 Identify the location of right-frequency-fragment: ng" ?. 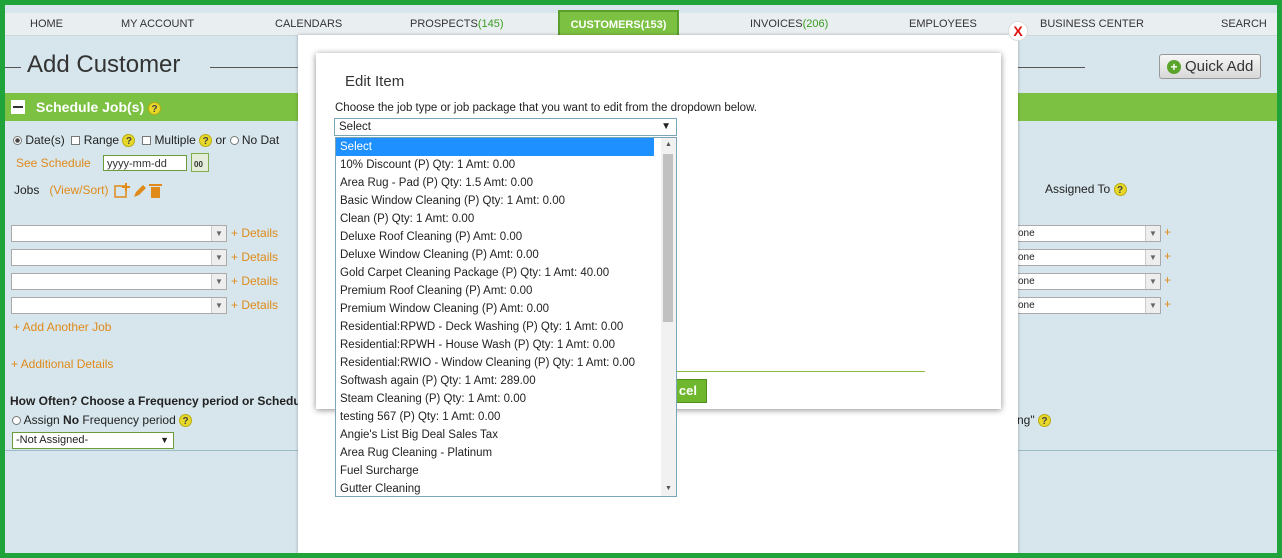
(1034, 420).